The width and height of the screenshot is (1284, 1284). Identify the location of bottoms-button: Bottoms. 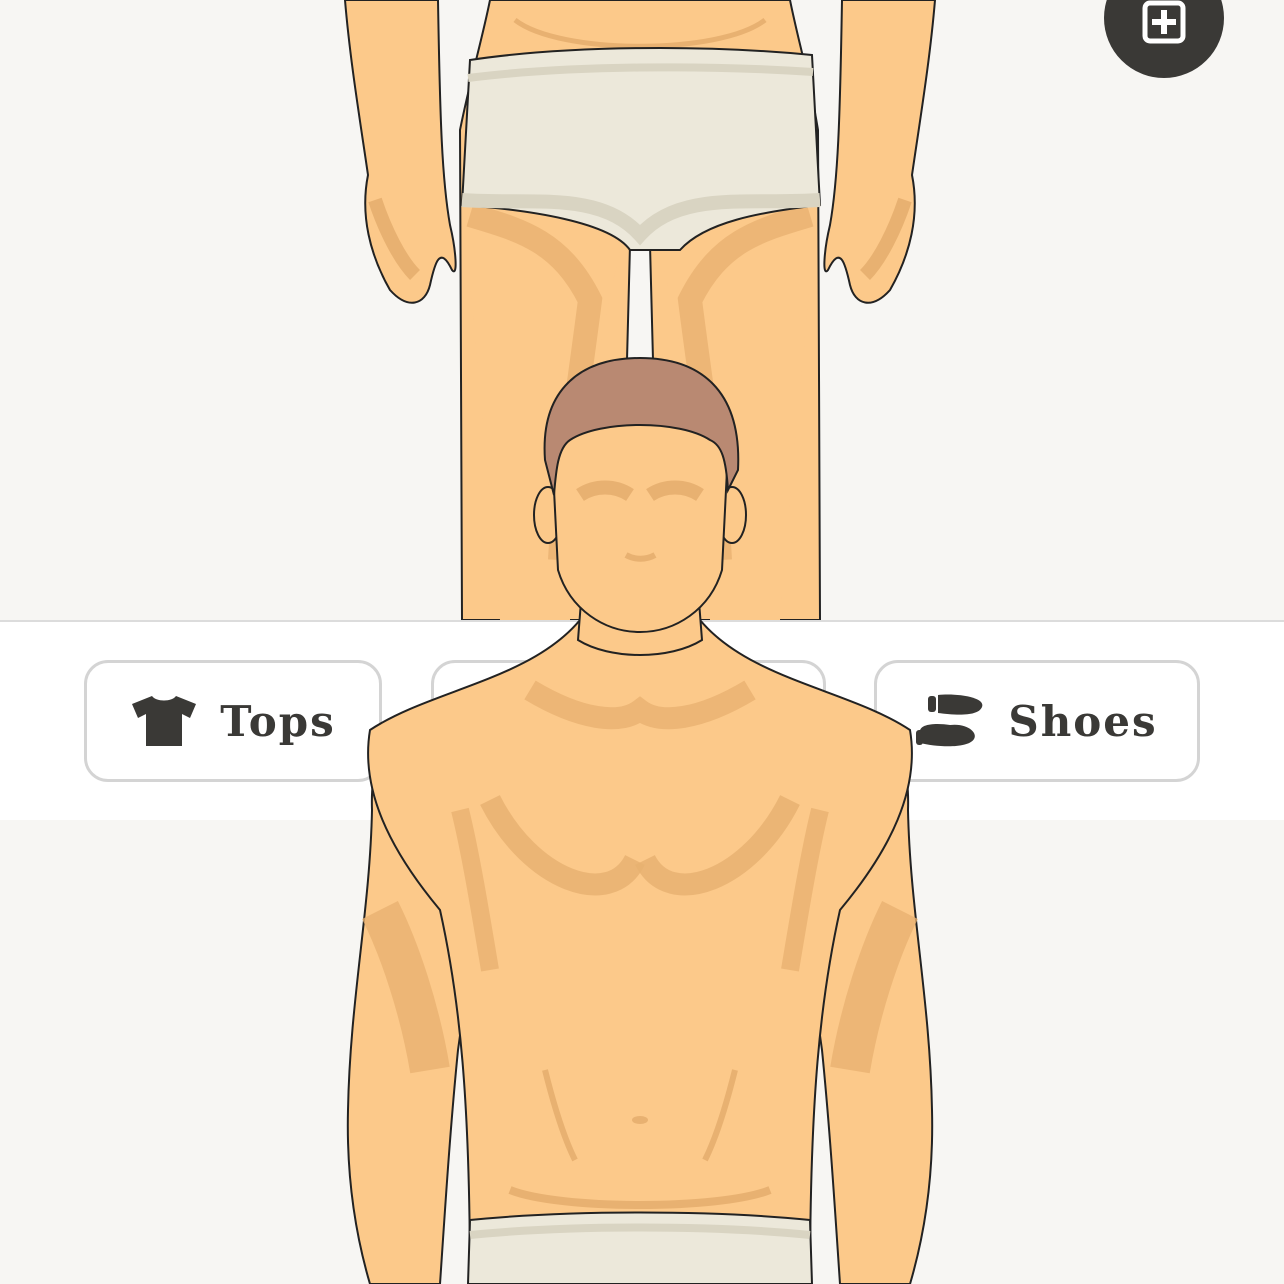
(628, 721).